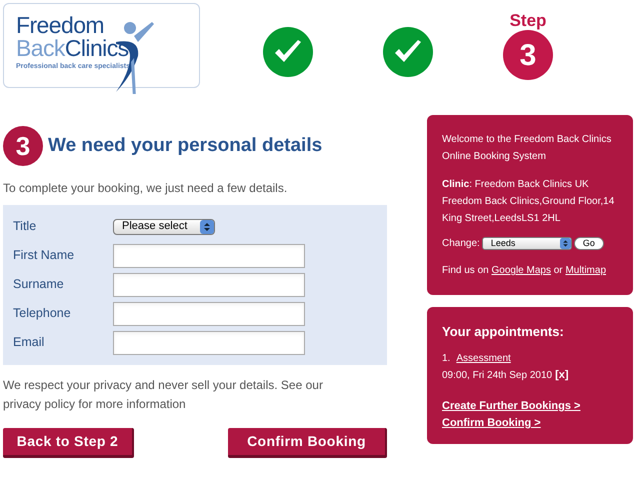 Image resolution: width=640 pixels, height=489 pixels. What do you see at coordinates (516, 185) in the screenshot?
I see `clinic-text: Clinic: Freedom Back Clinics UK` at bounding box center [516, 185].